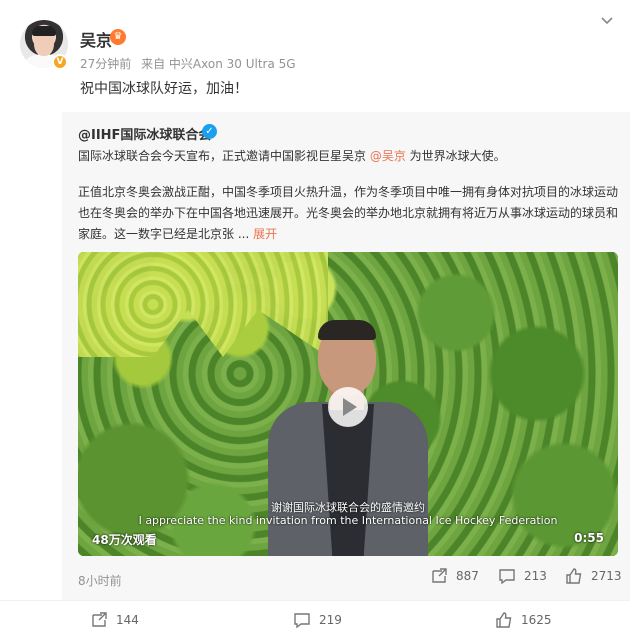  Describe the element at coordinates (455, 156) in the screenshot. I see `retweet-p1-text-end: 为世界冰球大使。` at that location.